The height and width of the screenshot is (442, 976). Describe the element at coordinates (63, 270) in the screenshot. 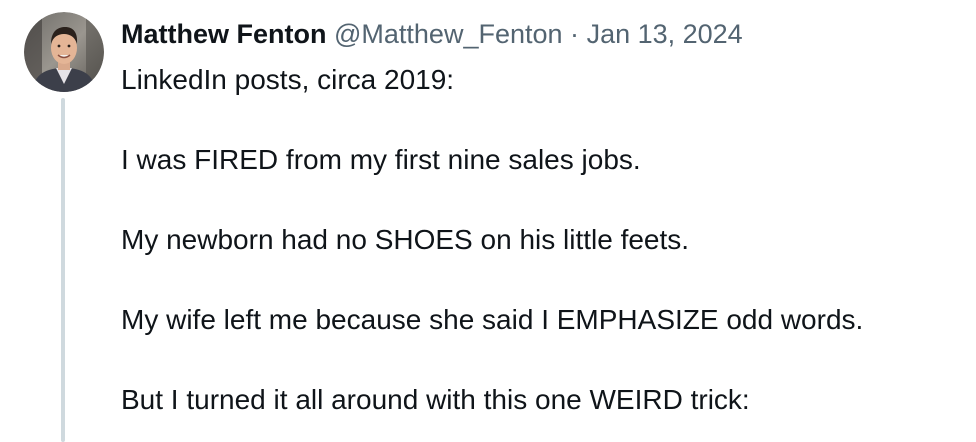

I see `thread-line` at that location.